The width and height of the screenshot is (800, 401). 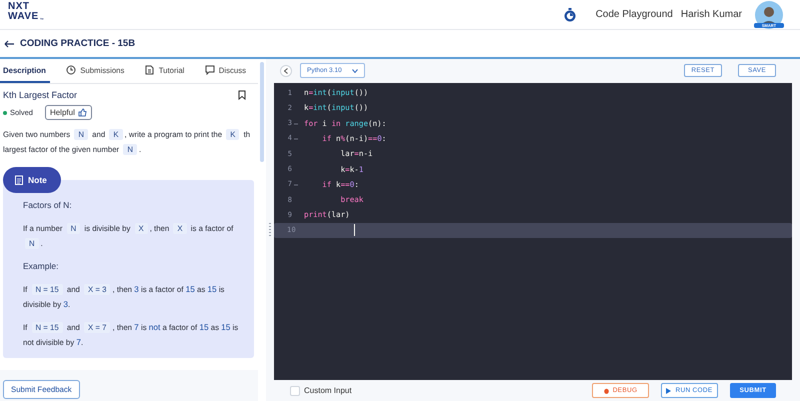 I want to click on status-dot, so click(x=5, y=112).